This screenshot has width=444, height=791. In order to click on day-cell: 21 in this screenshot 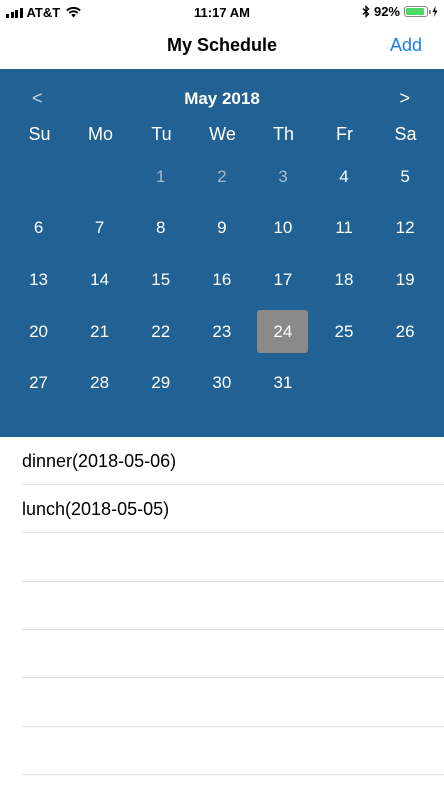, I will do `click(99, 332)`.